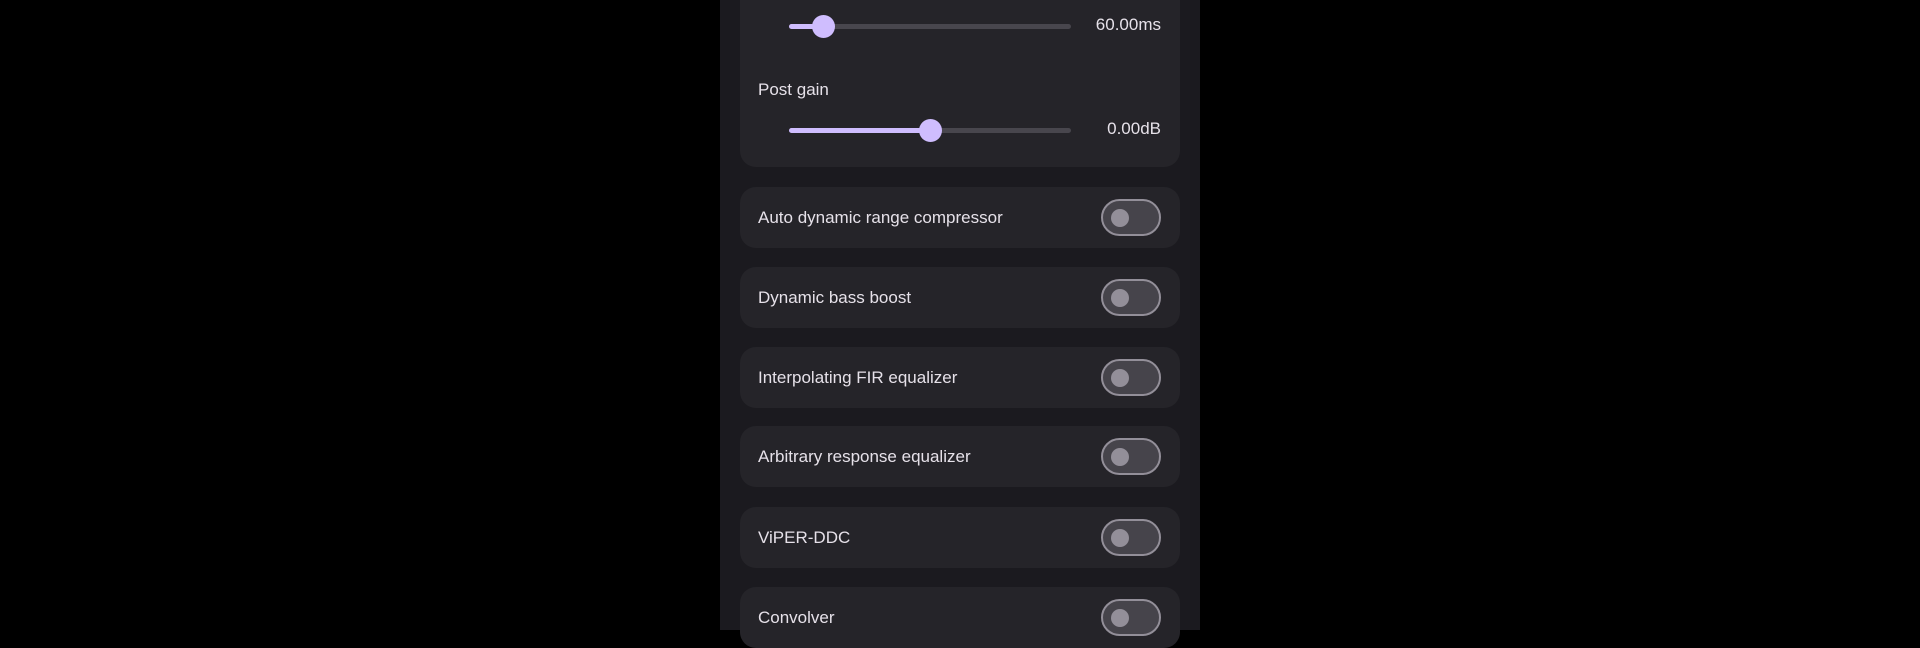 The width and height of the screenshot is (1920, 648). I want to click on toggle-row-arbitrary-response-equalizer: Arbitrary response equalizer, so click(960, 456).